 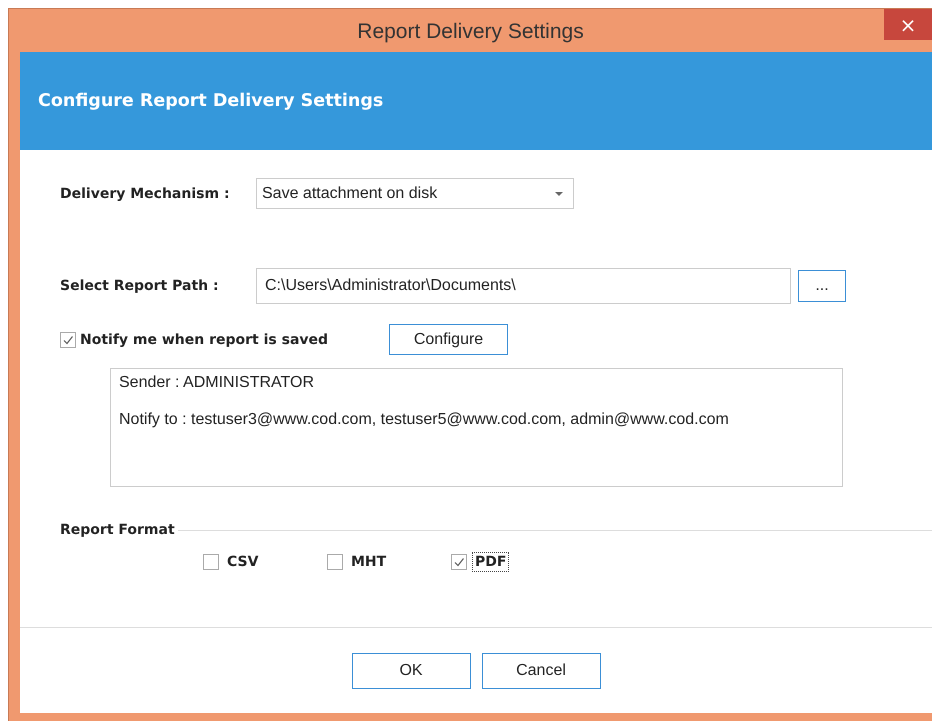 I want to click on configure-button: Configure, so click(x=448, y=339).